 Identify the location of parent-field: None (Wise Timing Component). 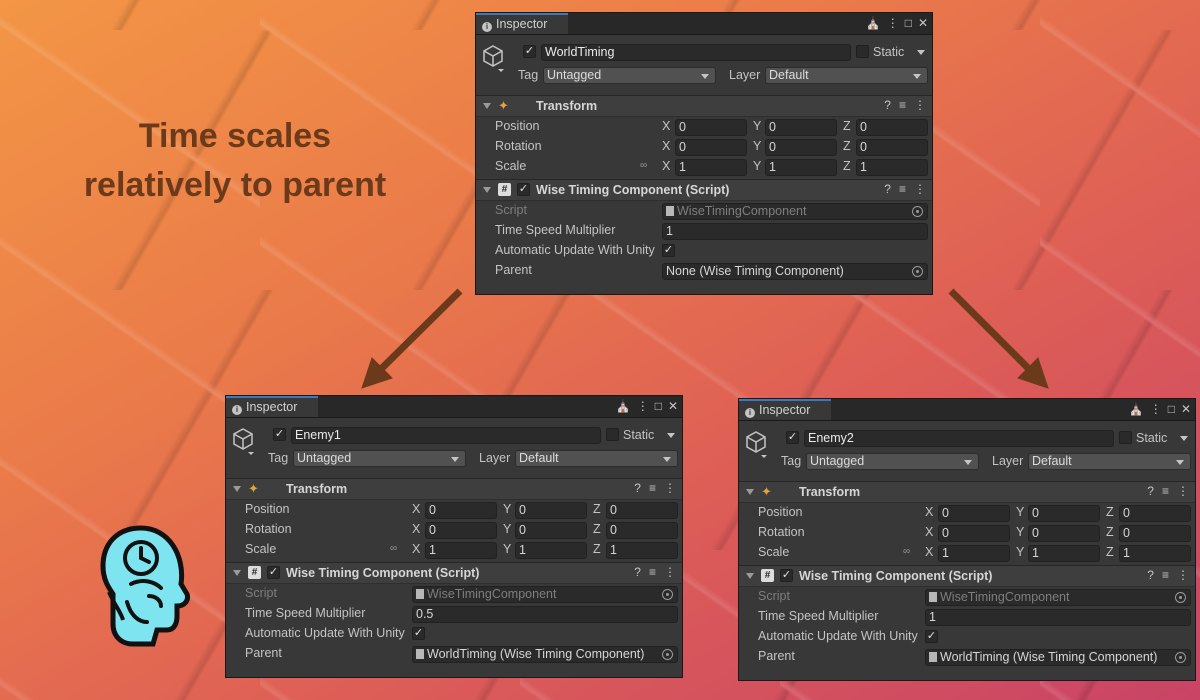
(795, 271).